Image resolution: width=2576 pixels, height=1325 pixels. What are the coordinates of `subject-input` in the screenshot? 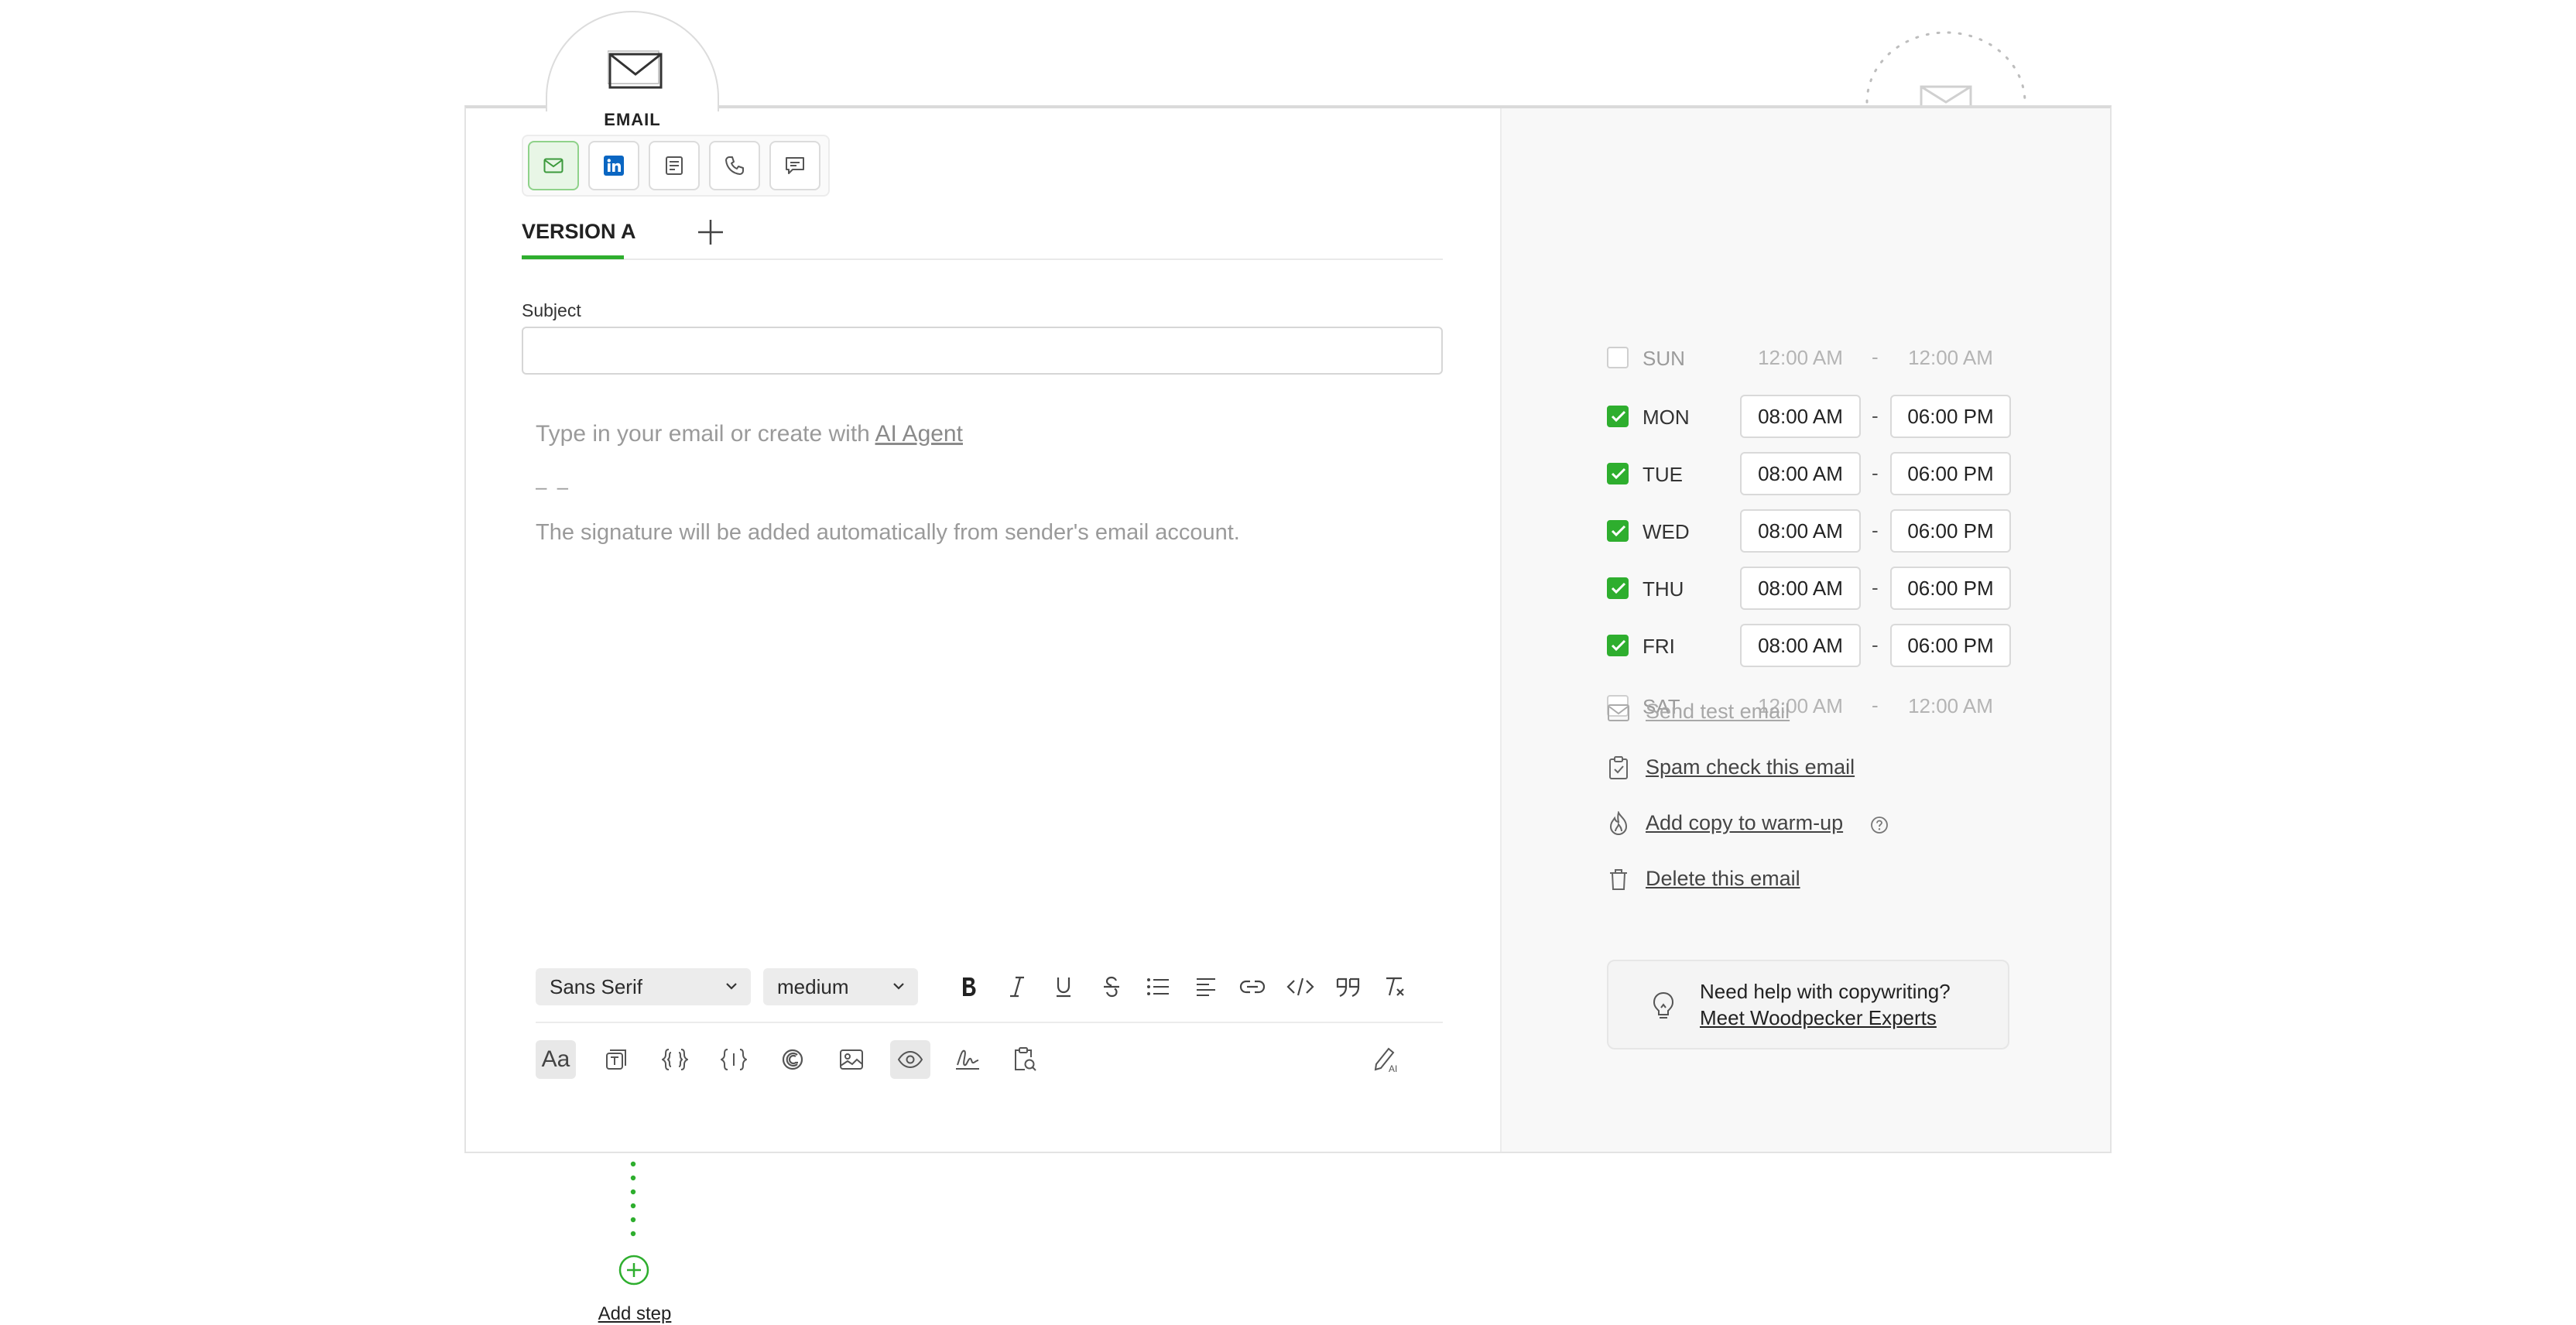 It's located at (982, 351).